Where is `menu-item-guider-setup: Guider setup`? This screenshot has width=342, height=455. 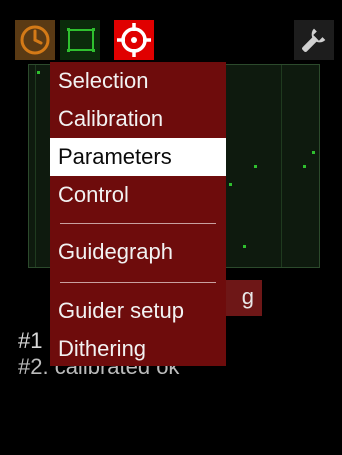
menu-item-guider-setup: Guider setup is located at coordinates (138, 311).